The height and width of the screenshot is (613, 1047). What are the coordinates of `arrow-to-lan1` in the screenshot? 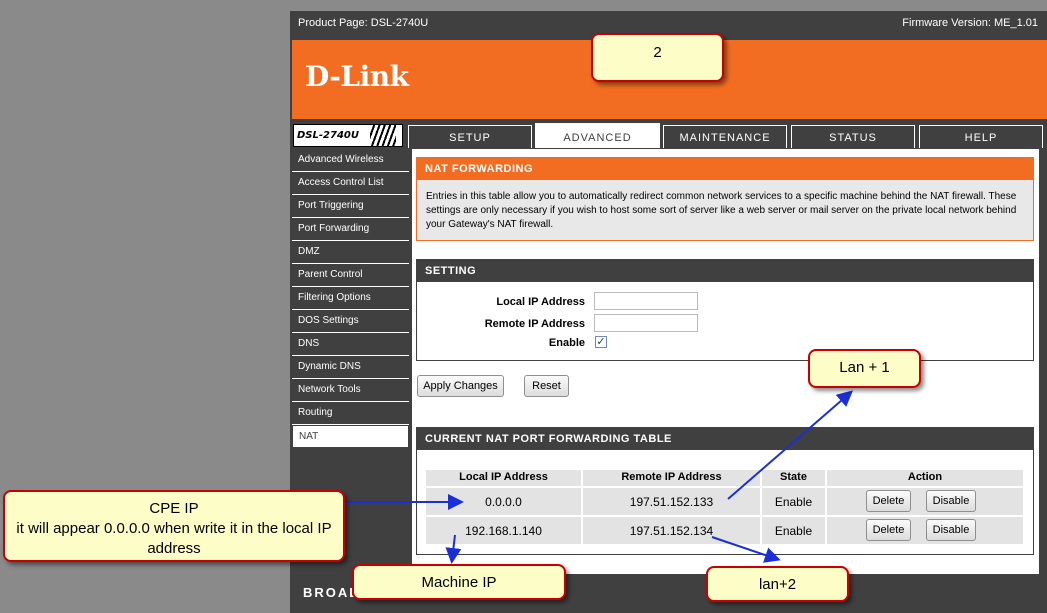 It's located at (790, 445).